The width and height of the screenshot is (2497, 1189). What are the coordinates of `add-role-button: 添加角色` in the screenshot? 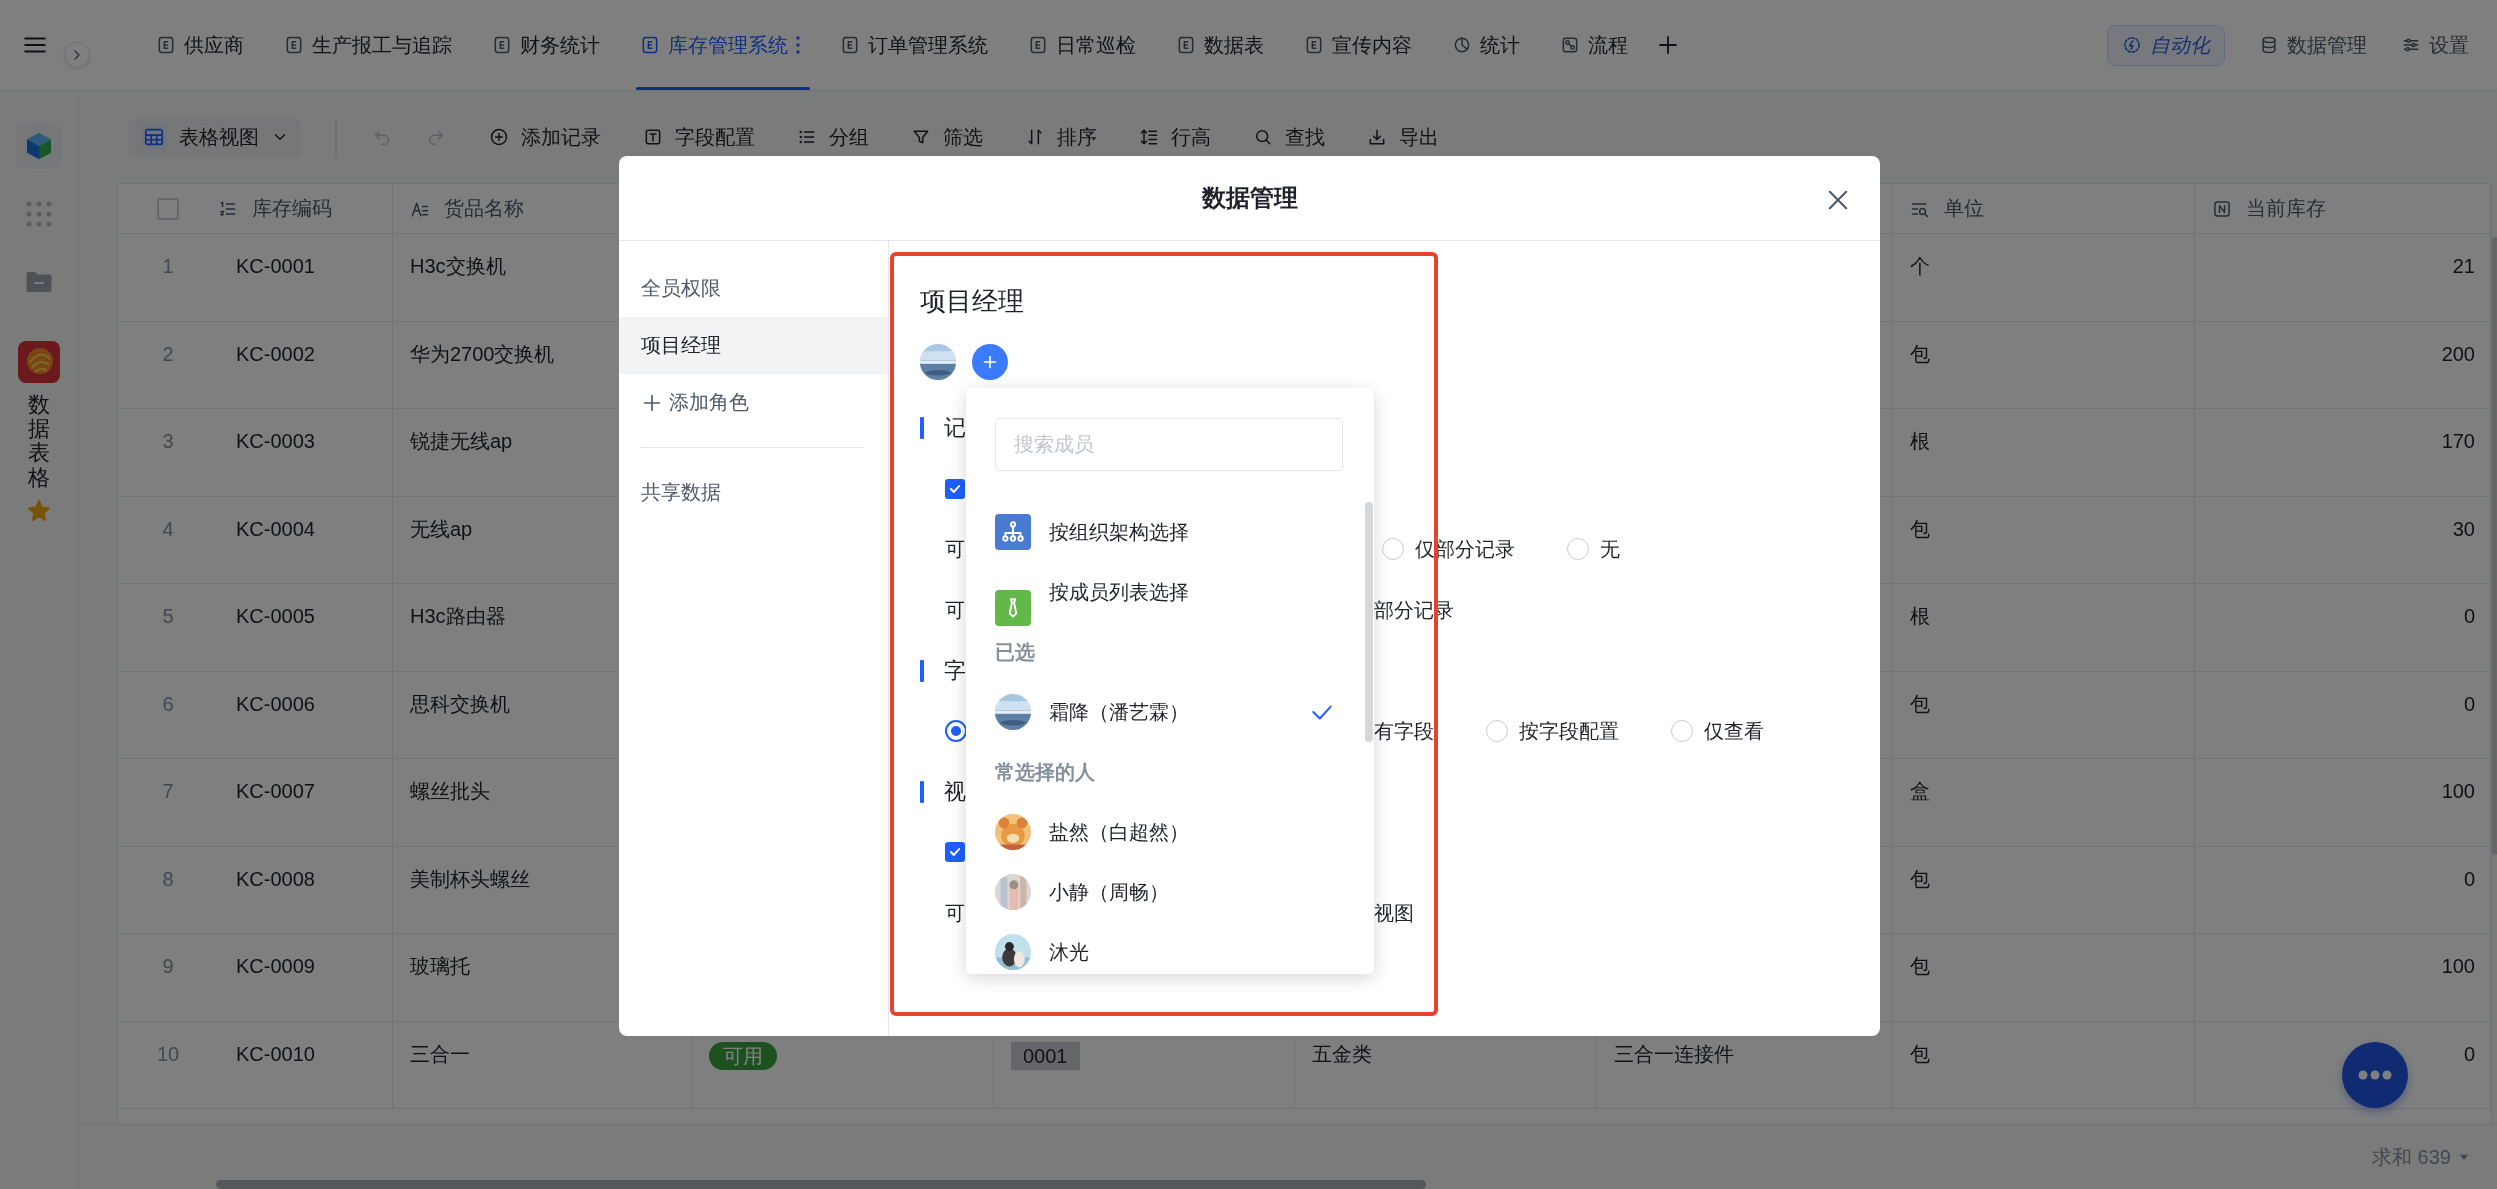 It's located at (753, 402).